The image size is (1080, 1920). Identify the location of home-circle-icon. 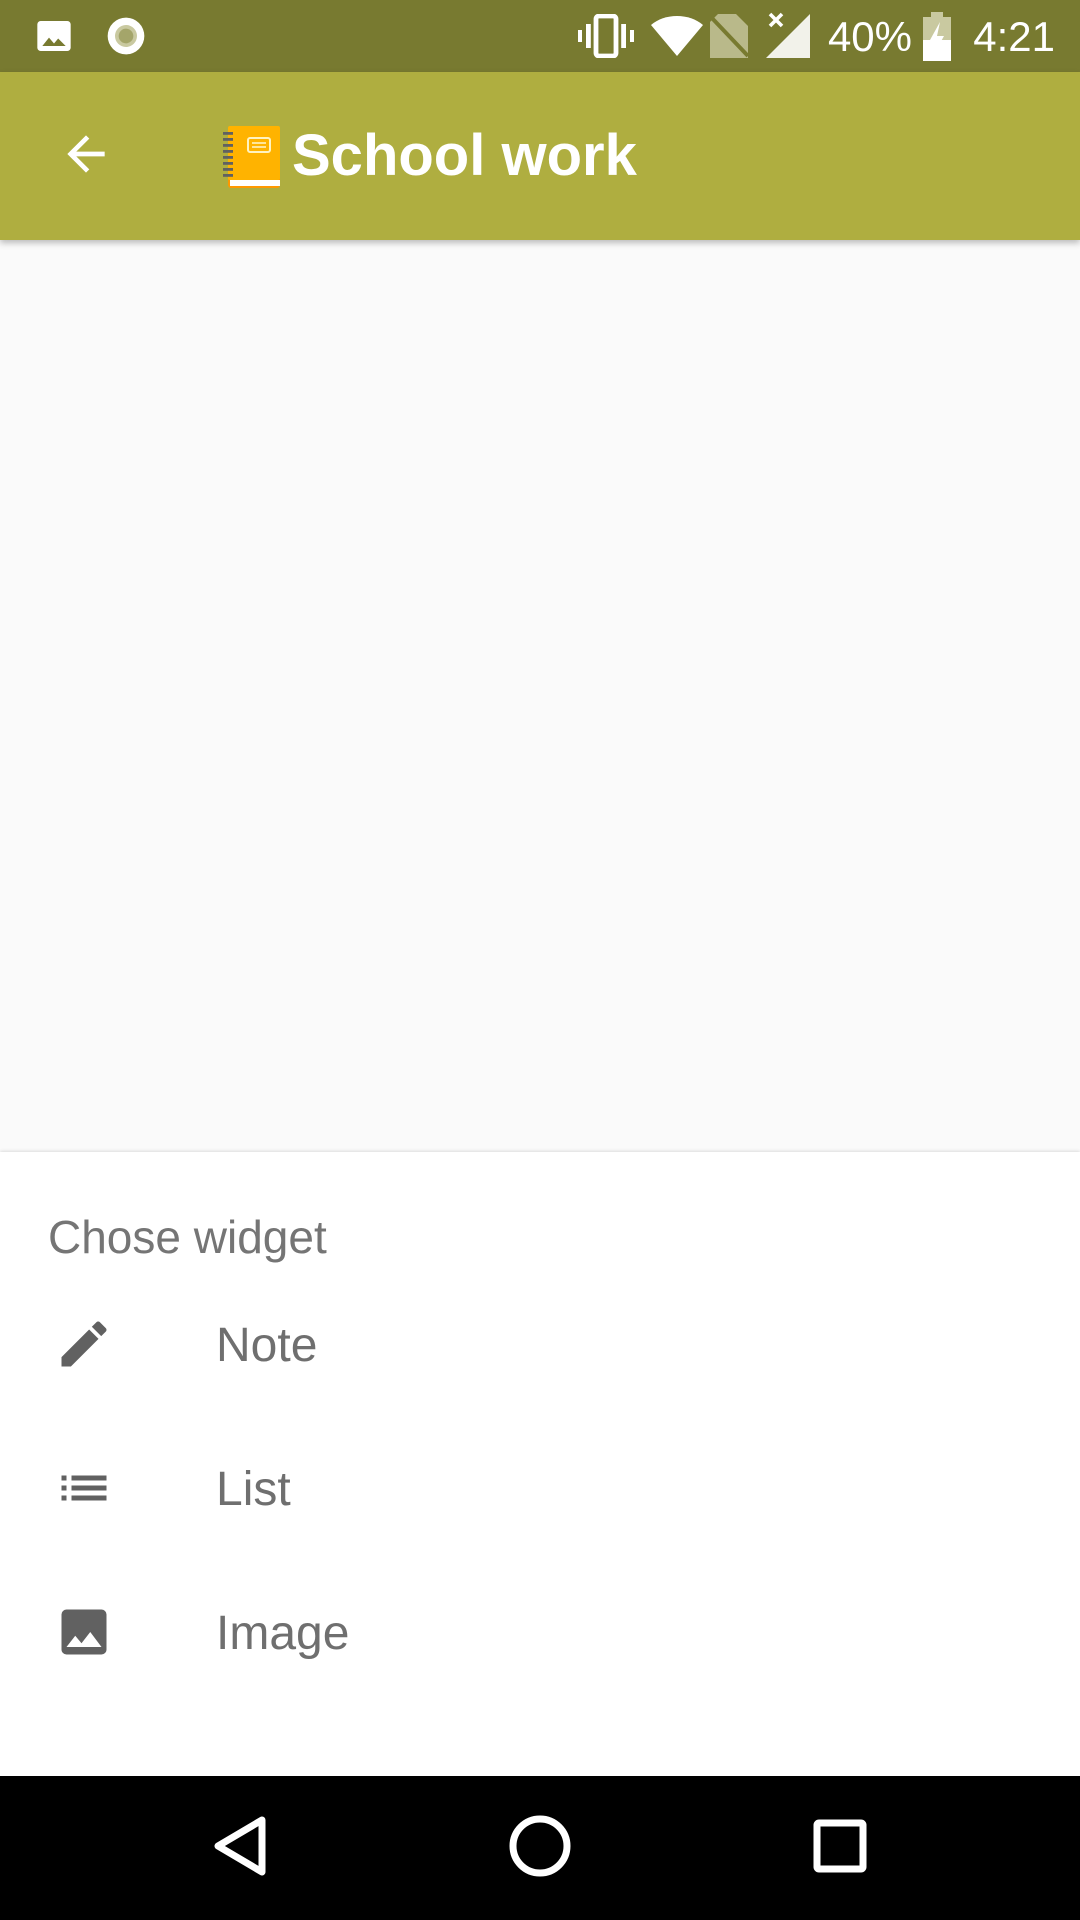
(540, 1848).